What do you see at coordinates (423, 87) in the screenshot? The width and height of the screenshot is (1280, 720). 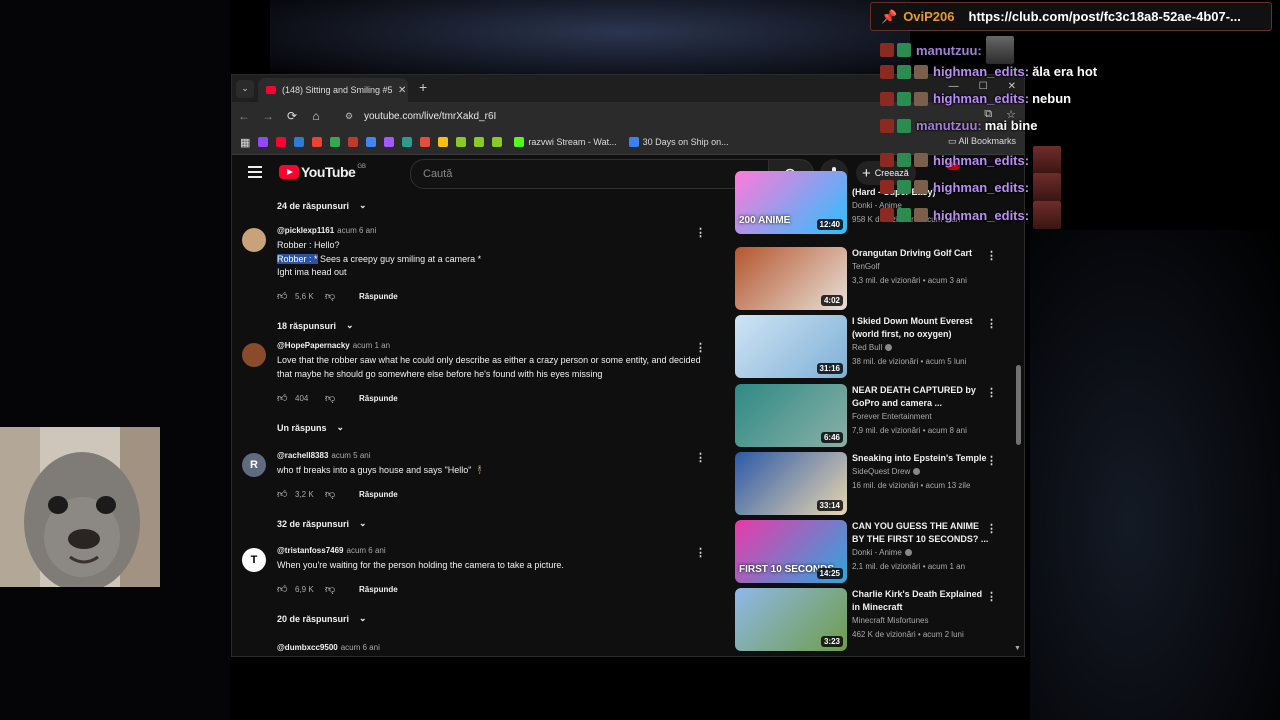 I see `new-tab-button: +` at bounding box center [423, 87].